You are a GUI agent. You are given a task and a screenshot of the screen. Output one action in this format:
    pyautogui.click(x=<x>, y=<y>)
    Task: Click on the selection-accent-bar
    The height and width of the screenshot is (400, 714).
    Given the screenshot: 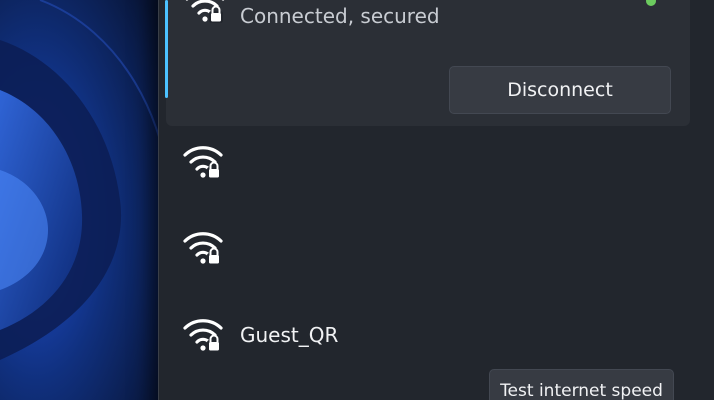 What is the action you would take?
    pyautogui.click(x=166, y=49)
    